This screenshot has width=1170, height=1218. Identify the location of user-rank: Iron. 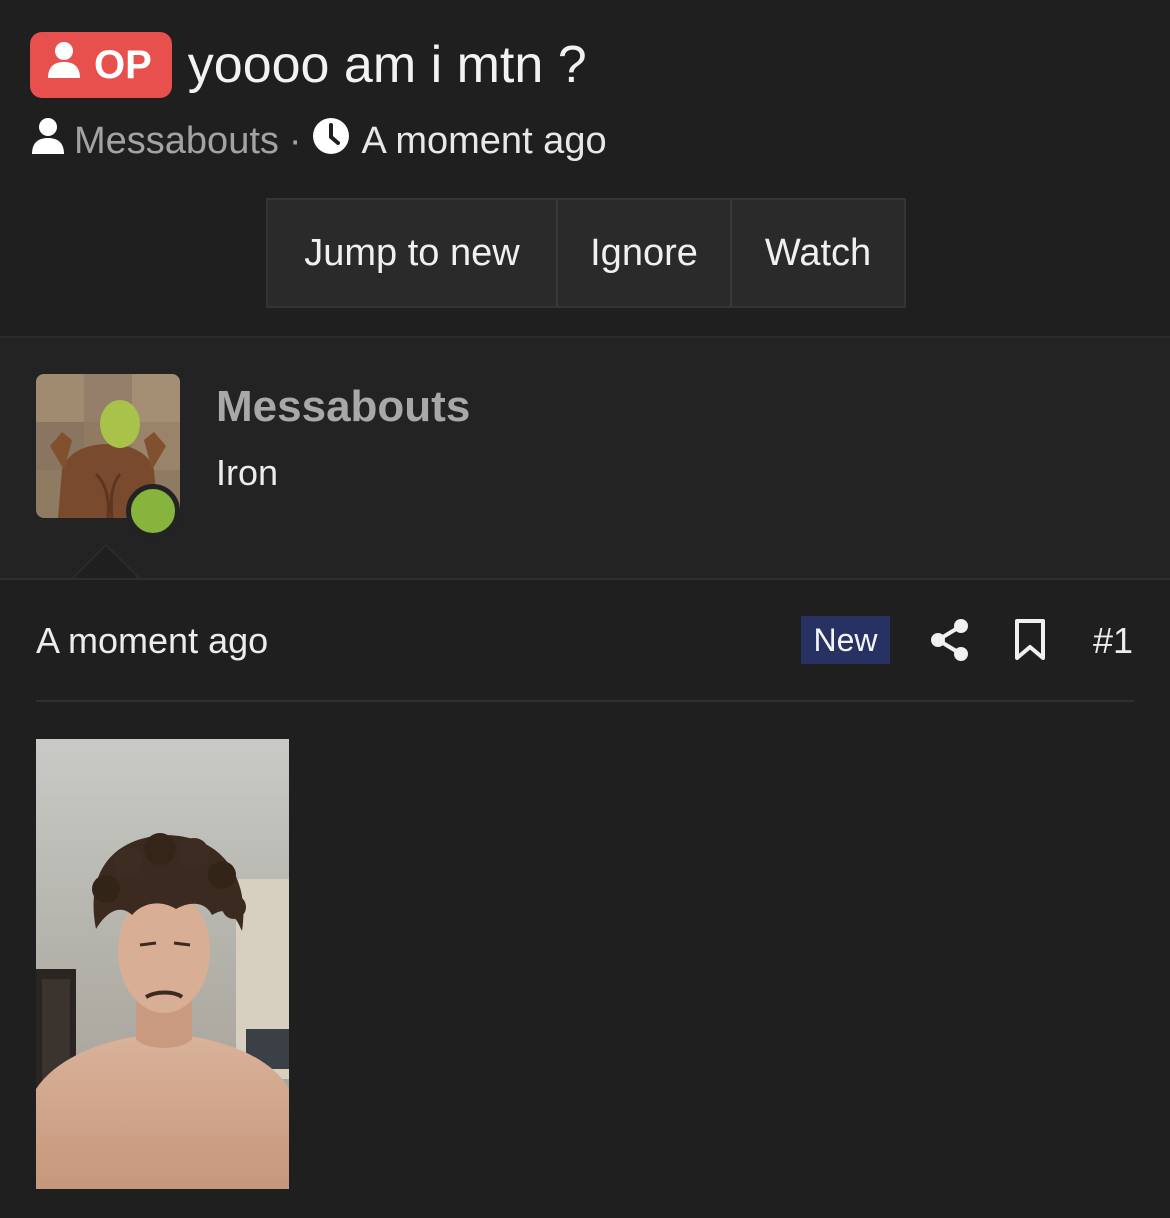
(247, 472).